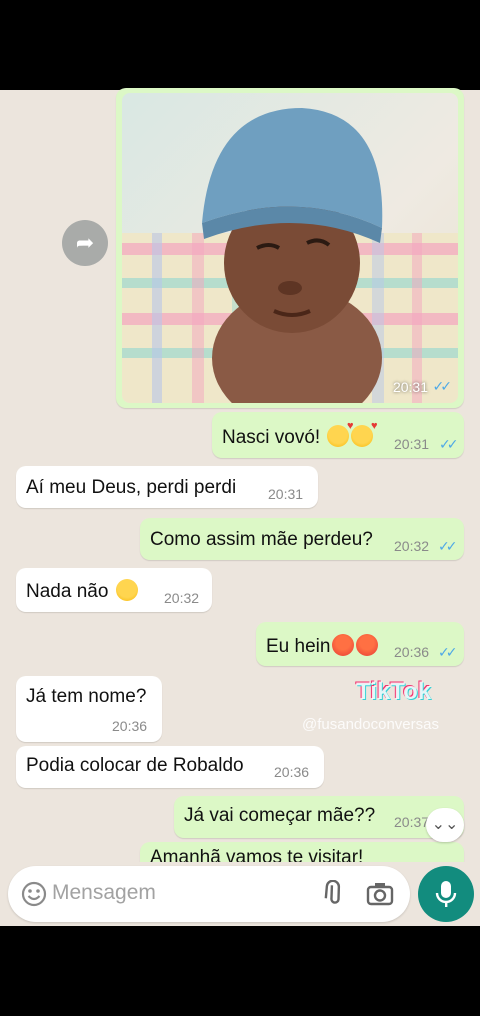  I want to click on photo-timestamp: 20:31, so click(410, 387).